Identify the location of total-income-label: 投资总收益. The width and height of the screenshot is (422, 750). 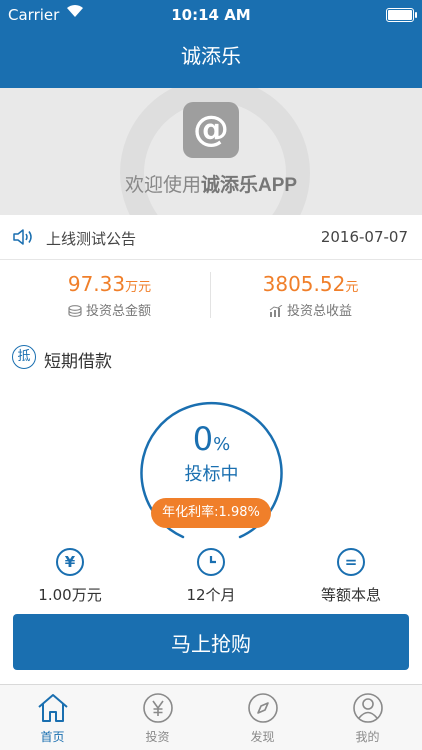
(319, 311).